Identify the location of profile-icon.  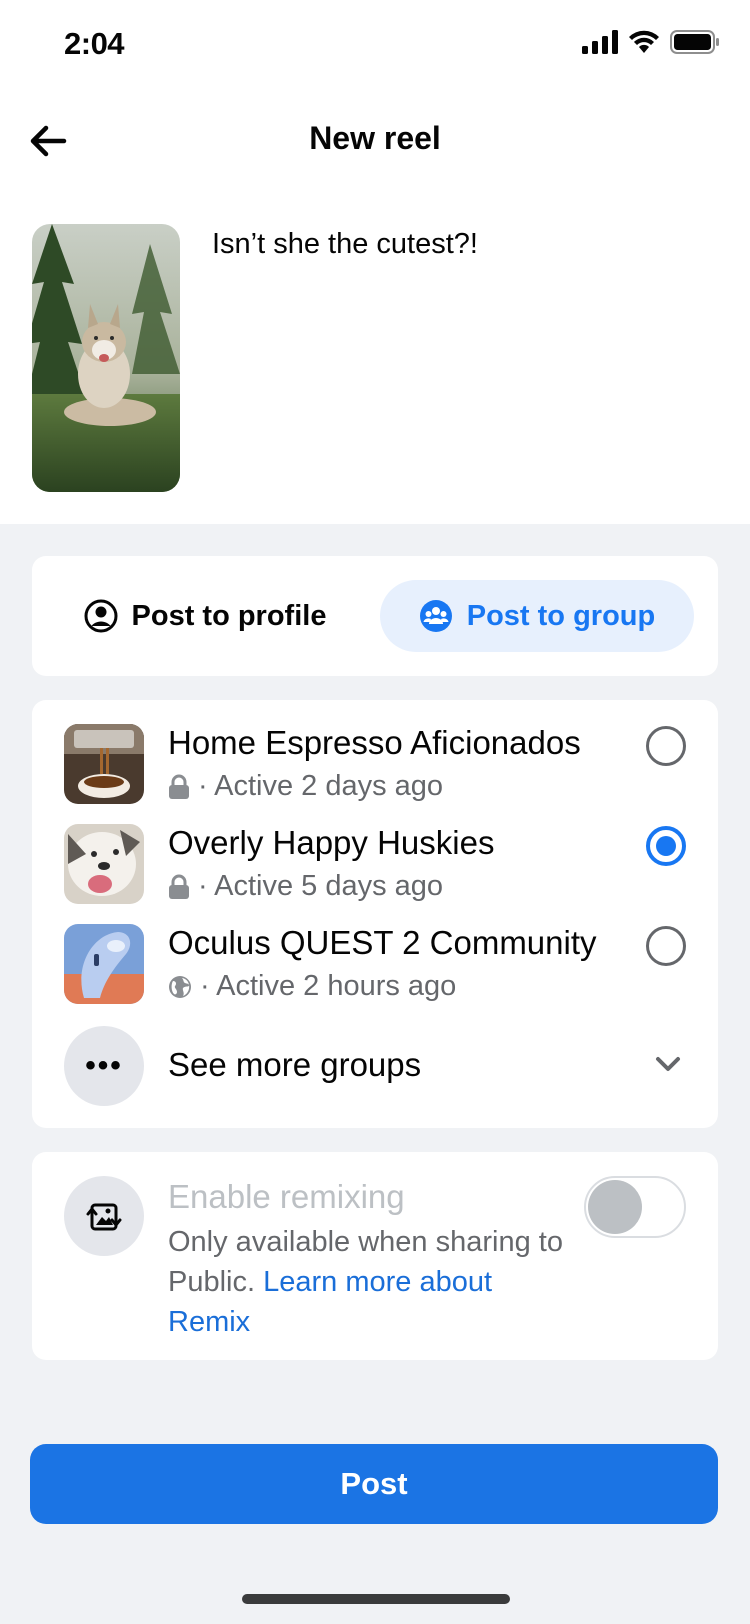
(101, 616).